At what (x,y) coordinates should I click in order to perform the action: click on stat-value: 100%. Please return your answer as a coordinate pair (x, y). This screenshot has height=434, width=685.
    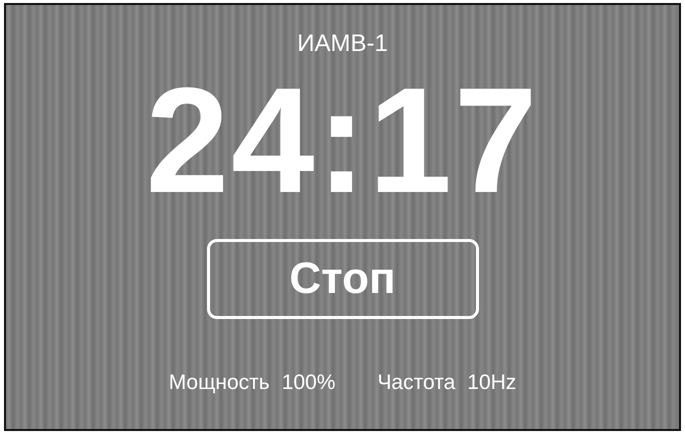
    Looking at the image, I should click on (309, 383).